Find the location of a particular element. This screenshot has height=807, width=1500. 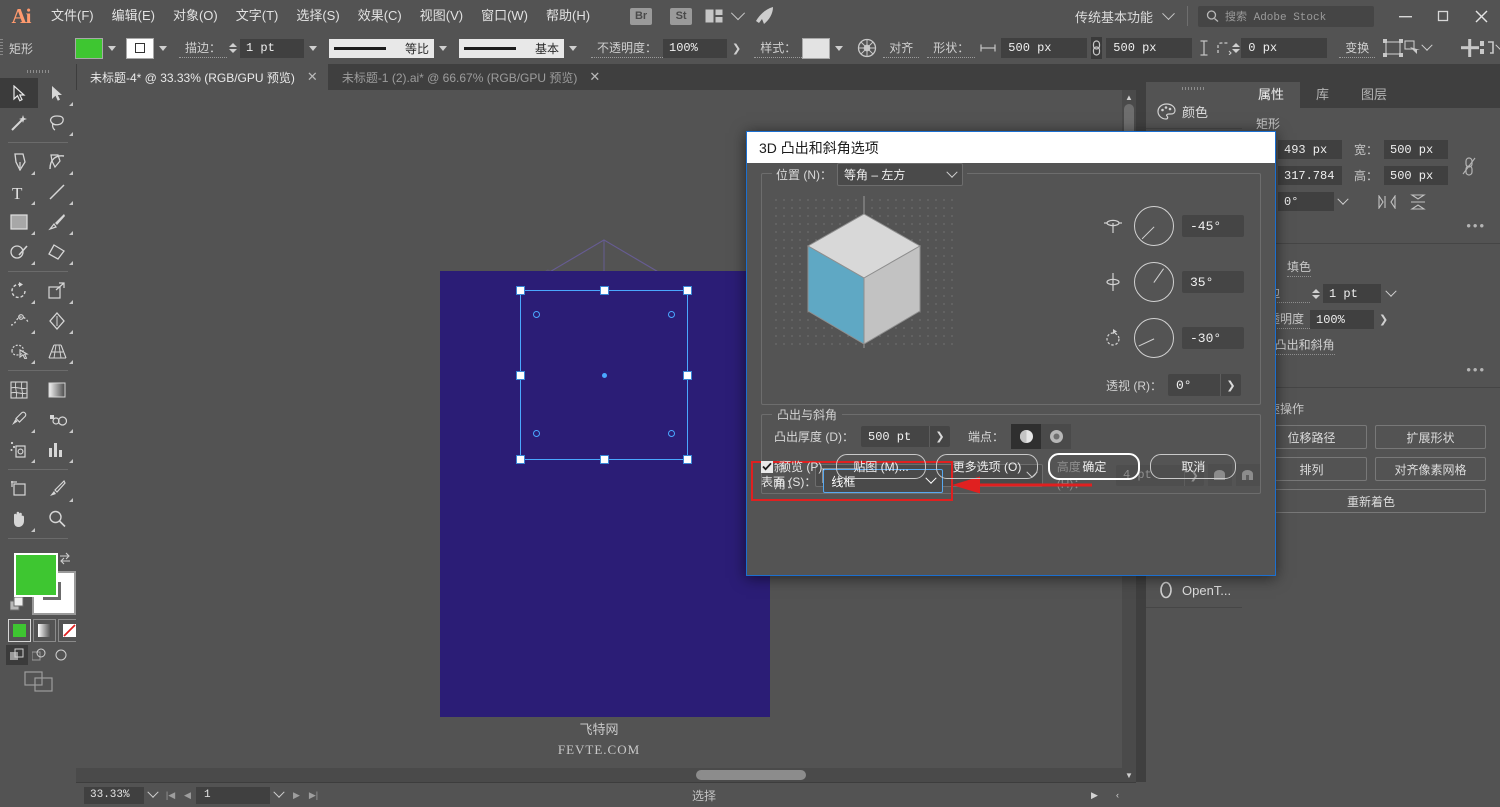

align-button: 对齐 is located at coordinates (901, 48).